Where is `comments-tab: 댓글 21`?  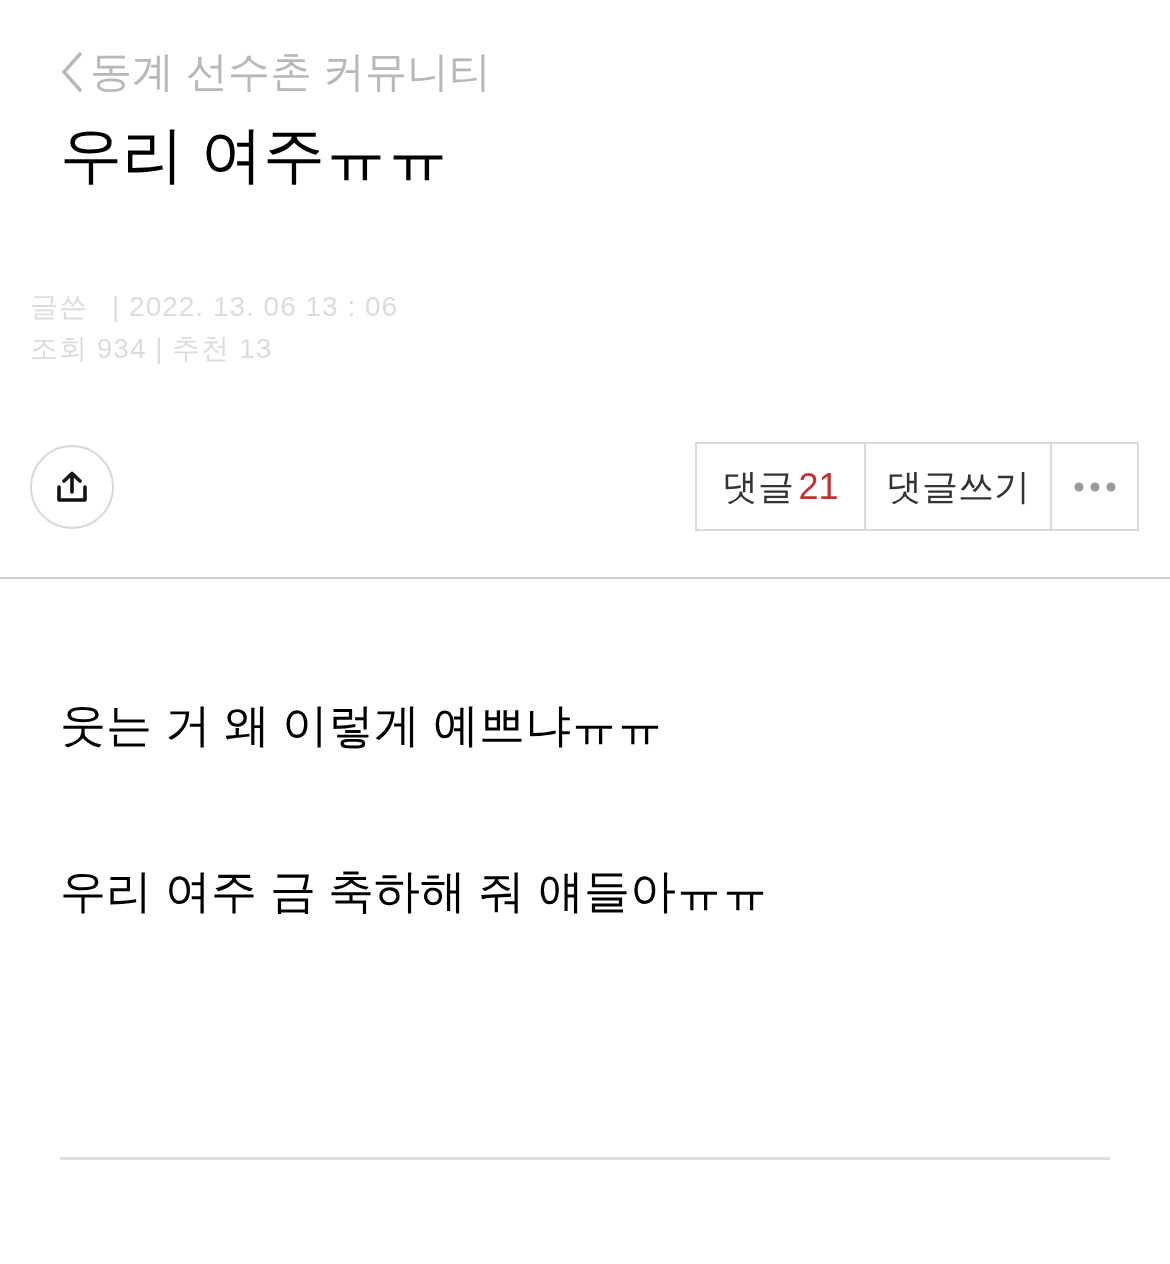 comments-tab: 댓글 21 is located at coordinates (781, 486).